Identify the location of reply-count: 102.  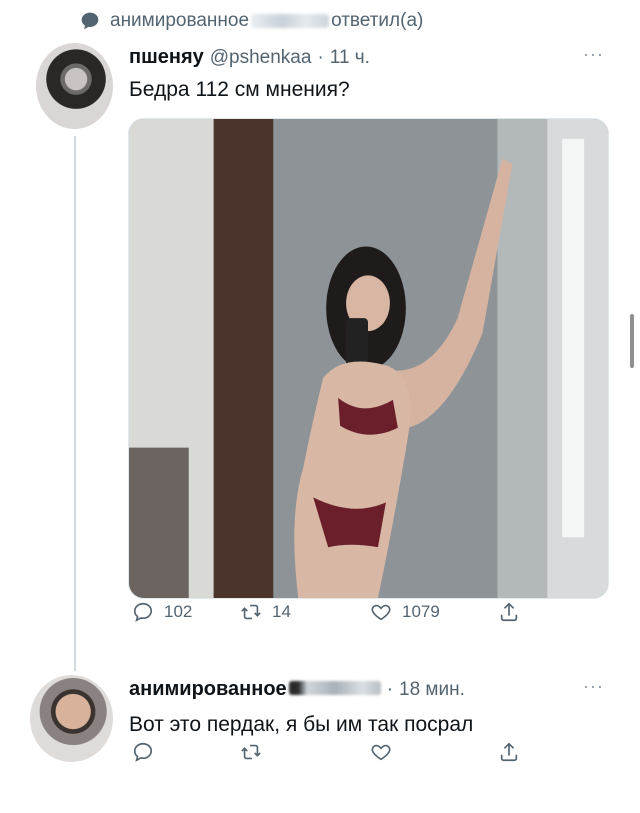
(178, 611).